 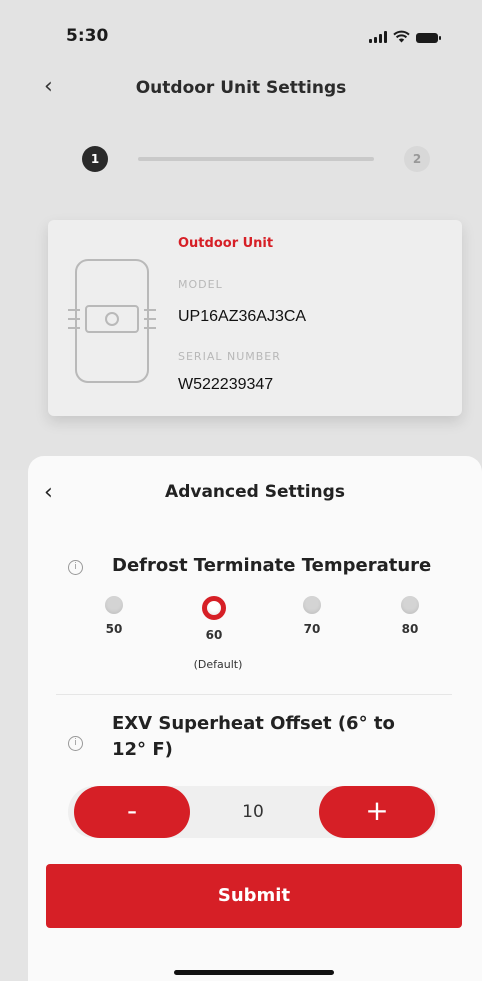 What do you see at coordinates (132, 812) in the screenshot?
I see `decrement-button: -` at bounding box center [132, 812].